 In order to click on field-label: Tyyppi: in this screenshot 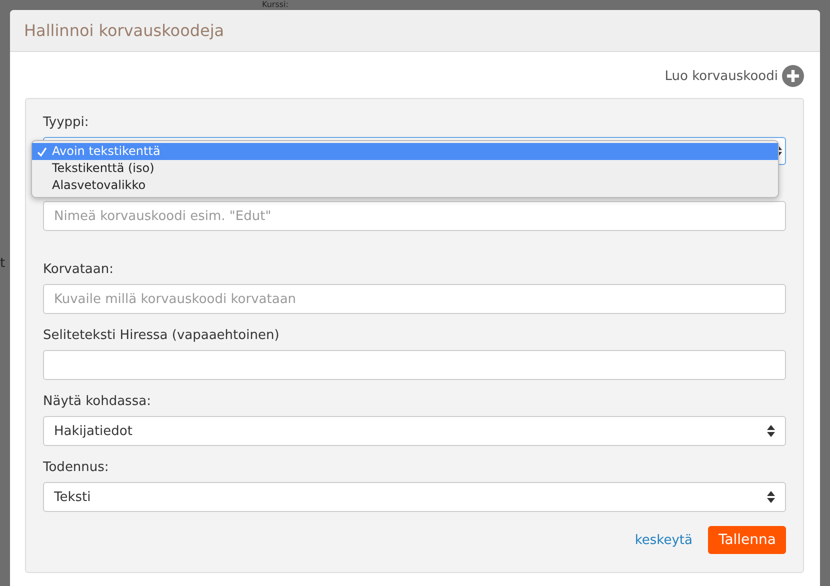, I will do `click(66, 123)`.